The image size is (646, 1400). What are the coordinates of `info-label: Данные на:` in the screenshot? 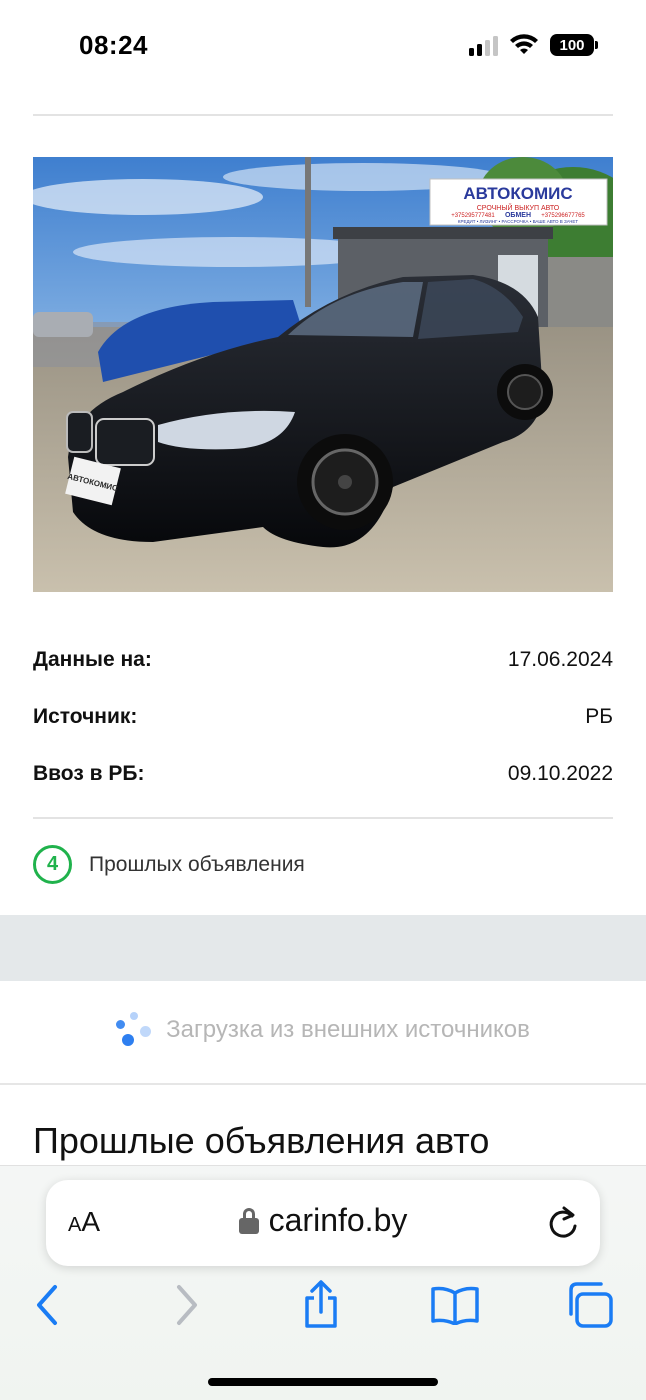 It's located at (92, 659).